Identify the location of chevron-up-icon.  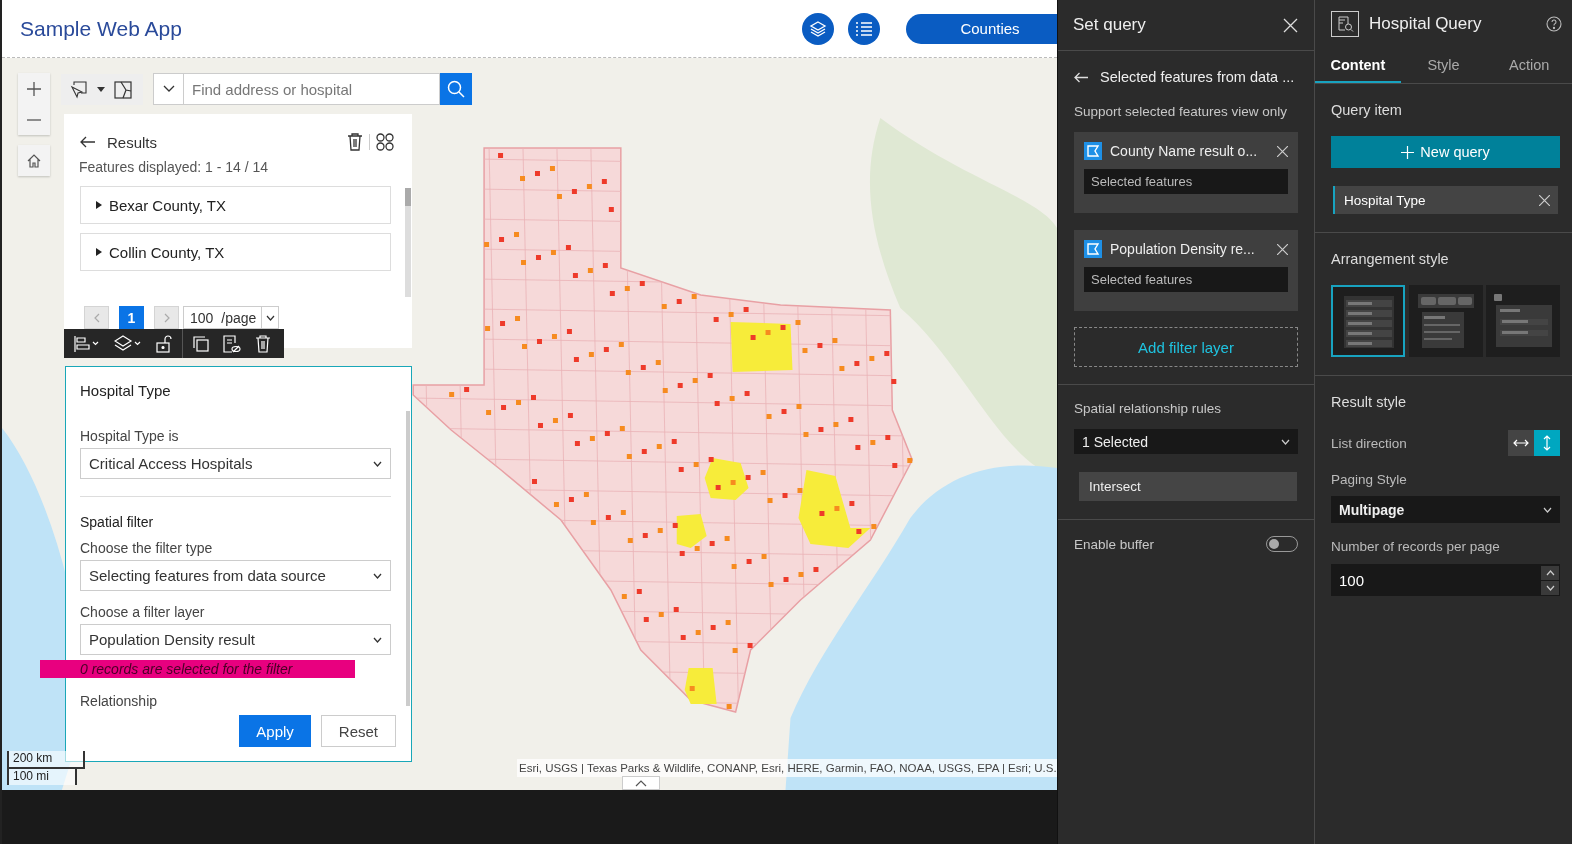
(641, 783).